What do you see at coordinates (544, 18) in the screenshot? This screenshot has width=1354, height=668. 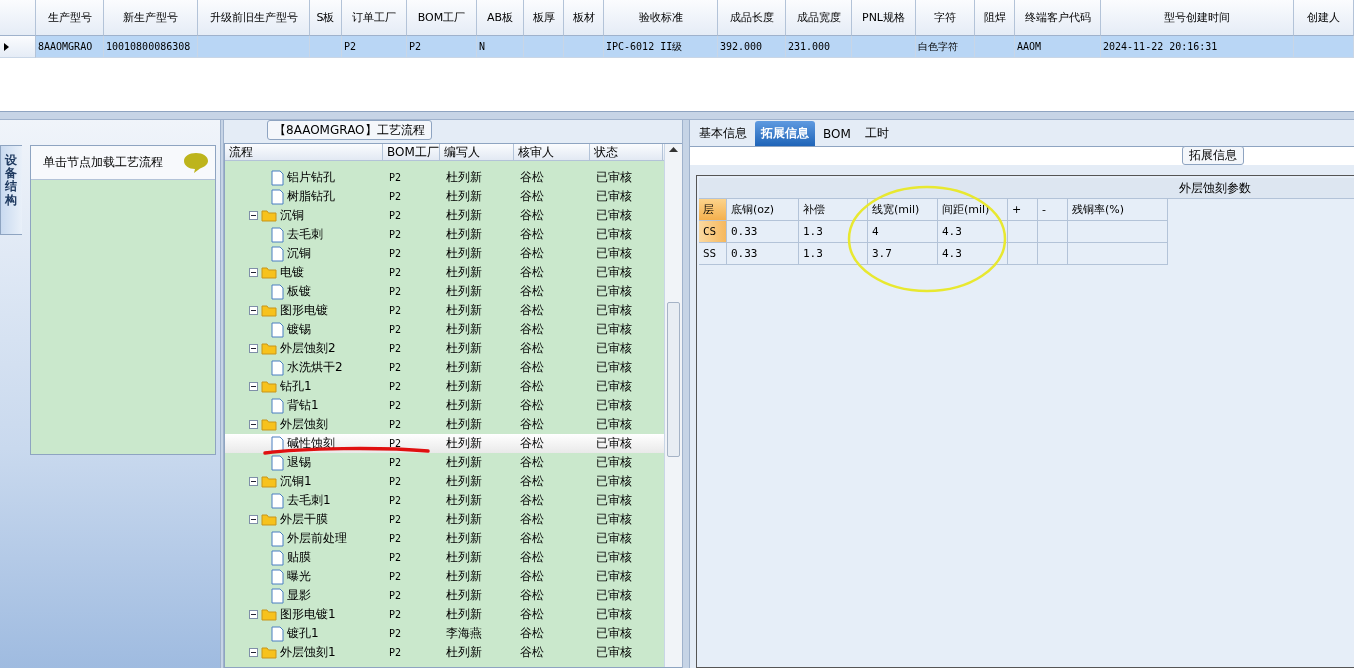 I see `column-header: 板厚` at bounding box center [544, 18].